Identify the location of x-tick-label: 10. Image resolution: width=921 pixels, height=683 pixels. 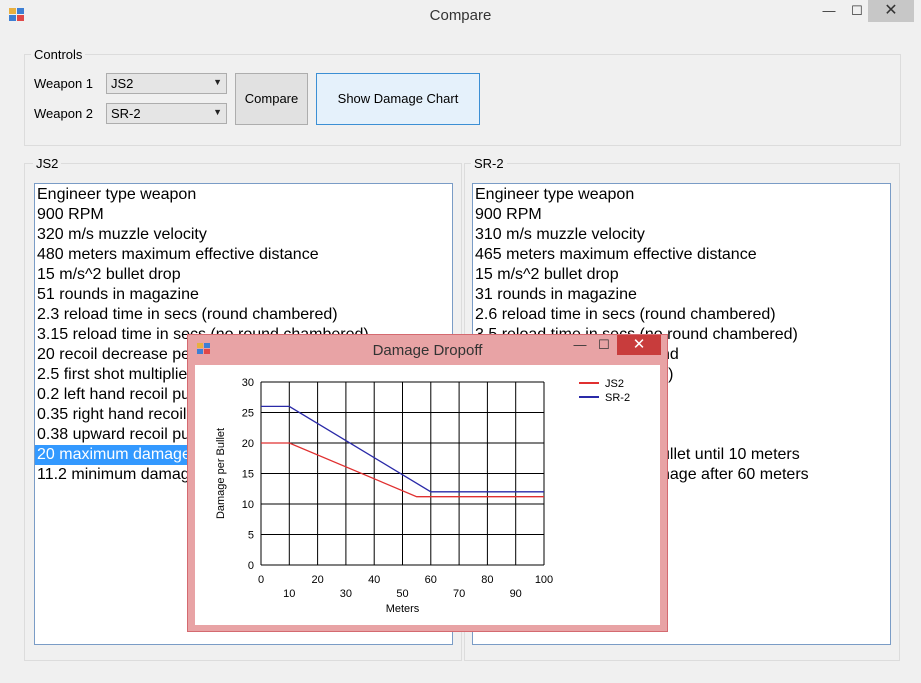
(289, 594).